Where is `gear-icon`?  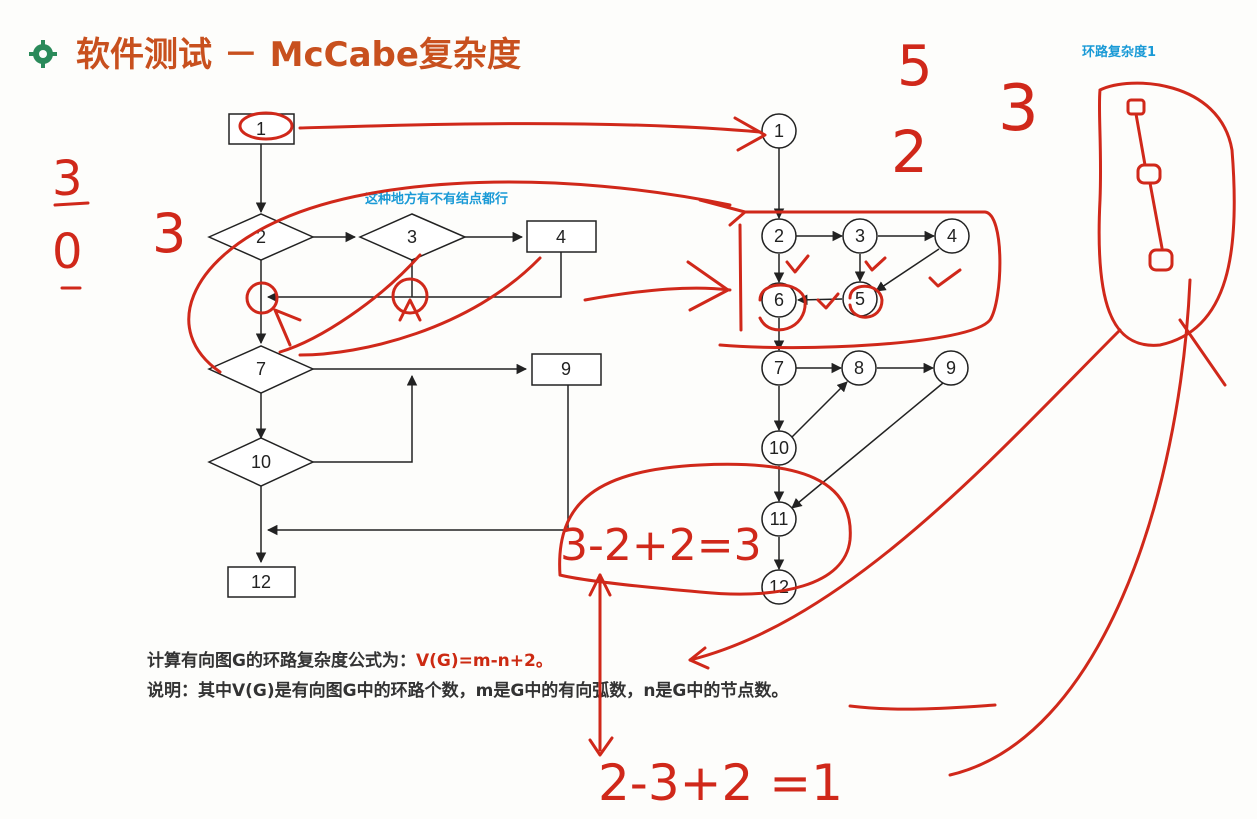
gear-icon is located at coordinates (43, 54).